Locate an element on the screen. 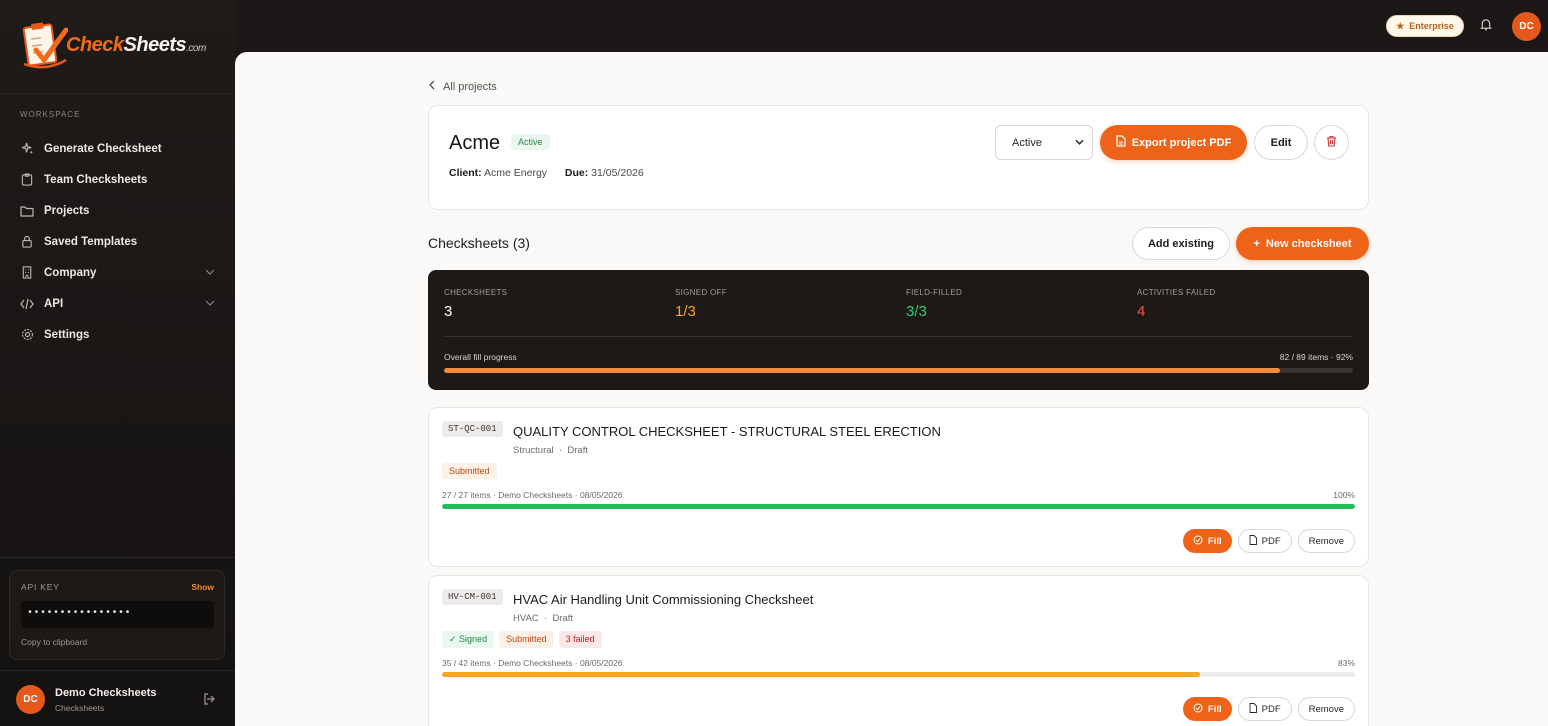 The width and height of the screenshot is (1548, 726). clipboard-check-logo-icon is located at coordinates (45, 45).